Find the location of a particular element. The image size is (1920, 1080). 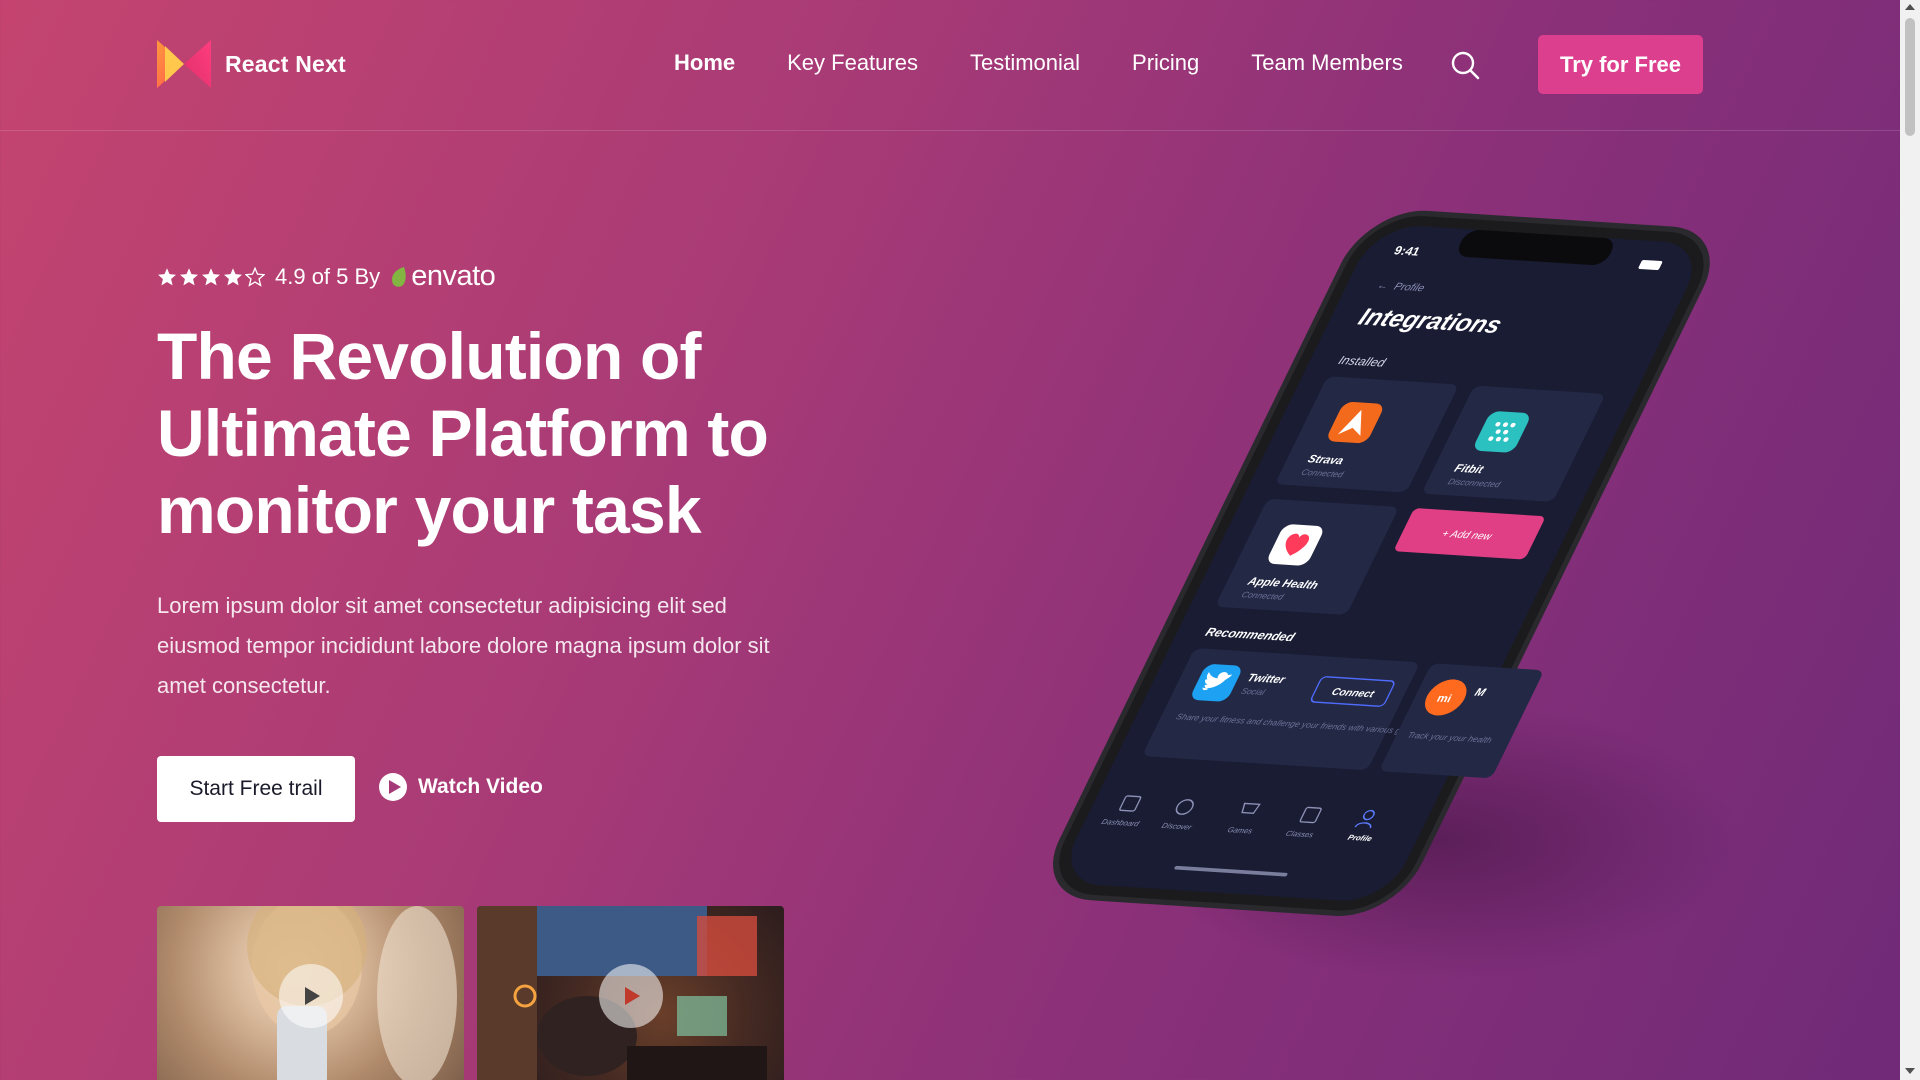

phone-back-label: Profile is located at coordinates (1409, 287).